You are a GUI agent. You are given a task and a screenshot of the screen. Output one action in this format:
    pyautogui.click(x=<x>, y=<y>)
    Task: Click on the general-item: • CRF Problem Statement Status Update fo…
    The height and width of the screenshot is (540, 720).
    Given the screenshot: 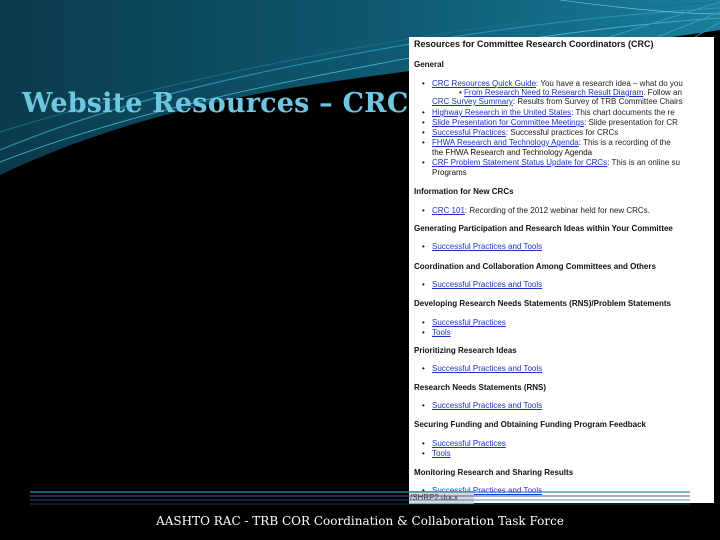 What is the action you would take?
    pyautogui.click(x=551, y=162)
    